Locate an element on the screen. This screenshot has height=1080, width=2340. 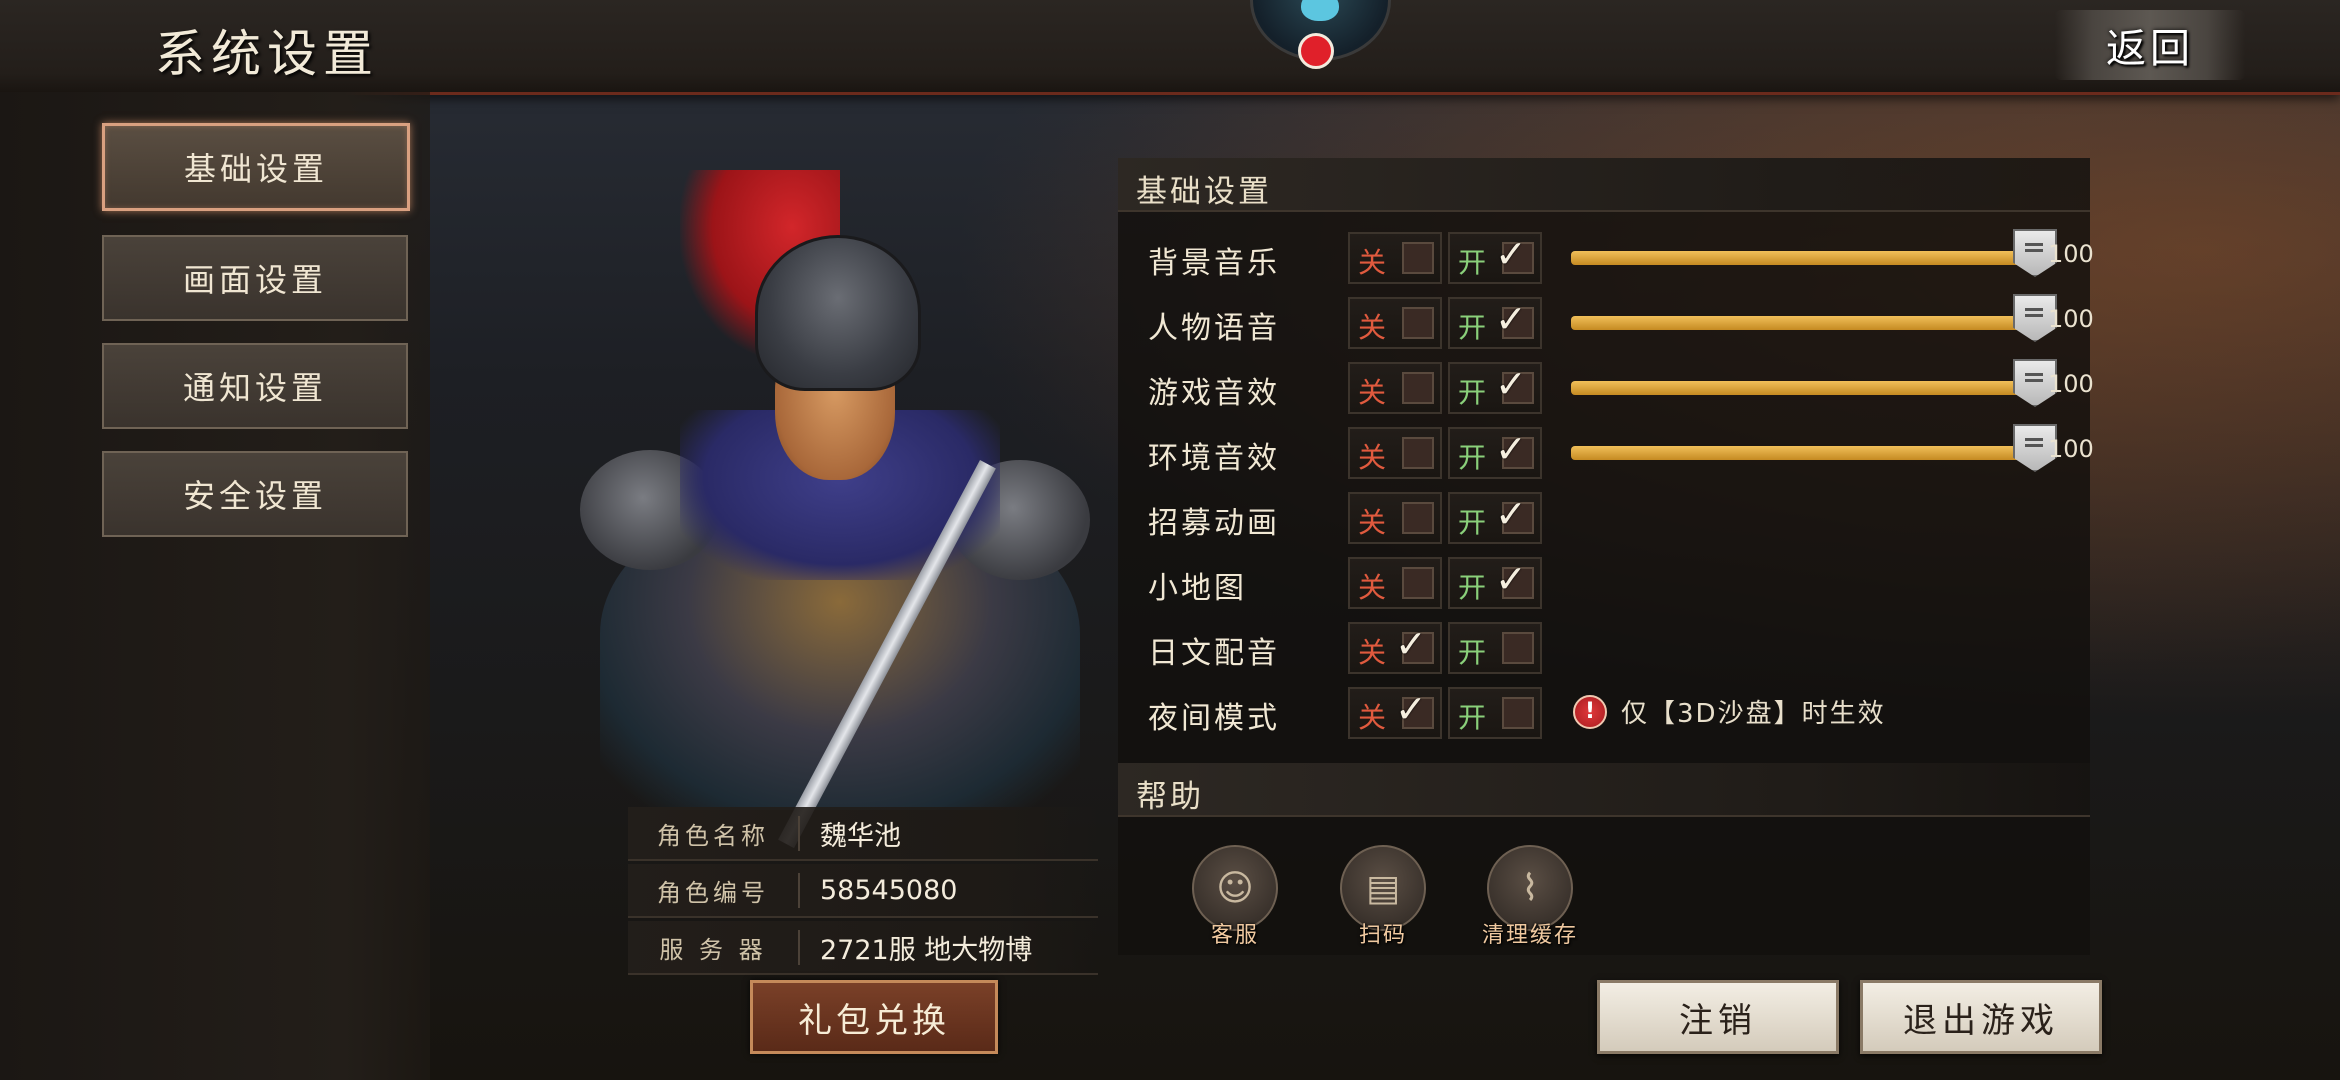
setting-row-ambient: 环境音效 关 开 ✓ 100 is located at coordinates (1621, 451).